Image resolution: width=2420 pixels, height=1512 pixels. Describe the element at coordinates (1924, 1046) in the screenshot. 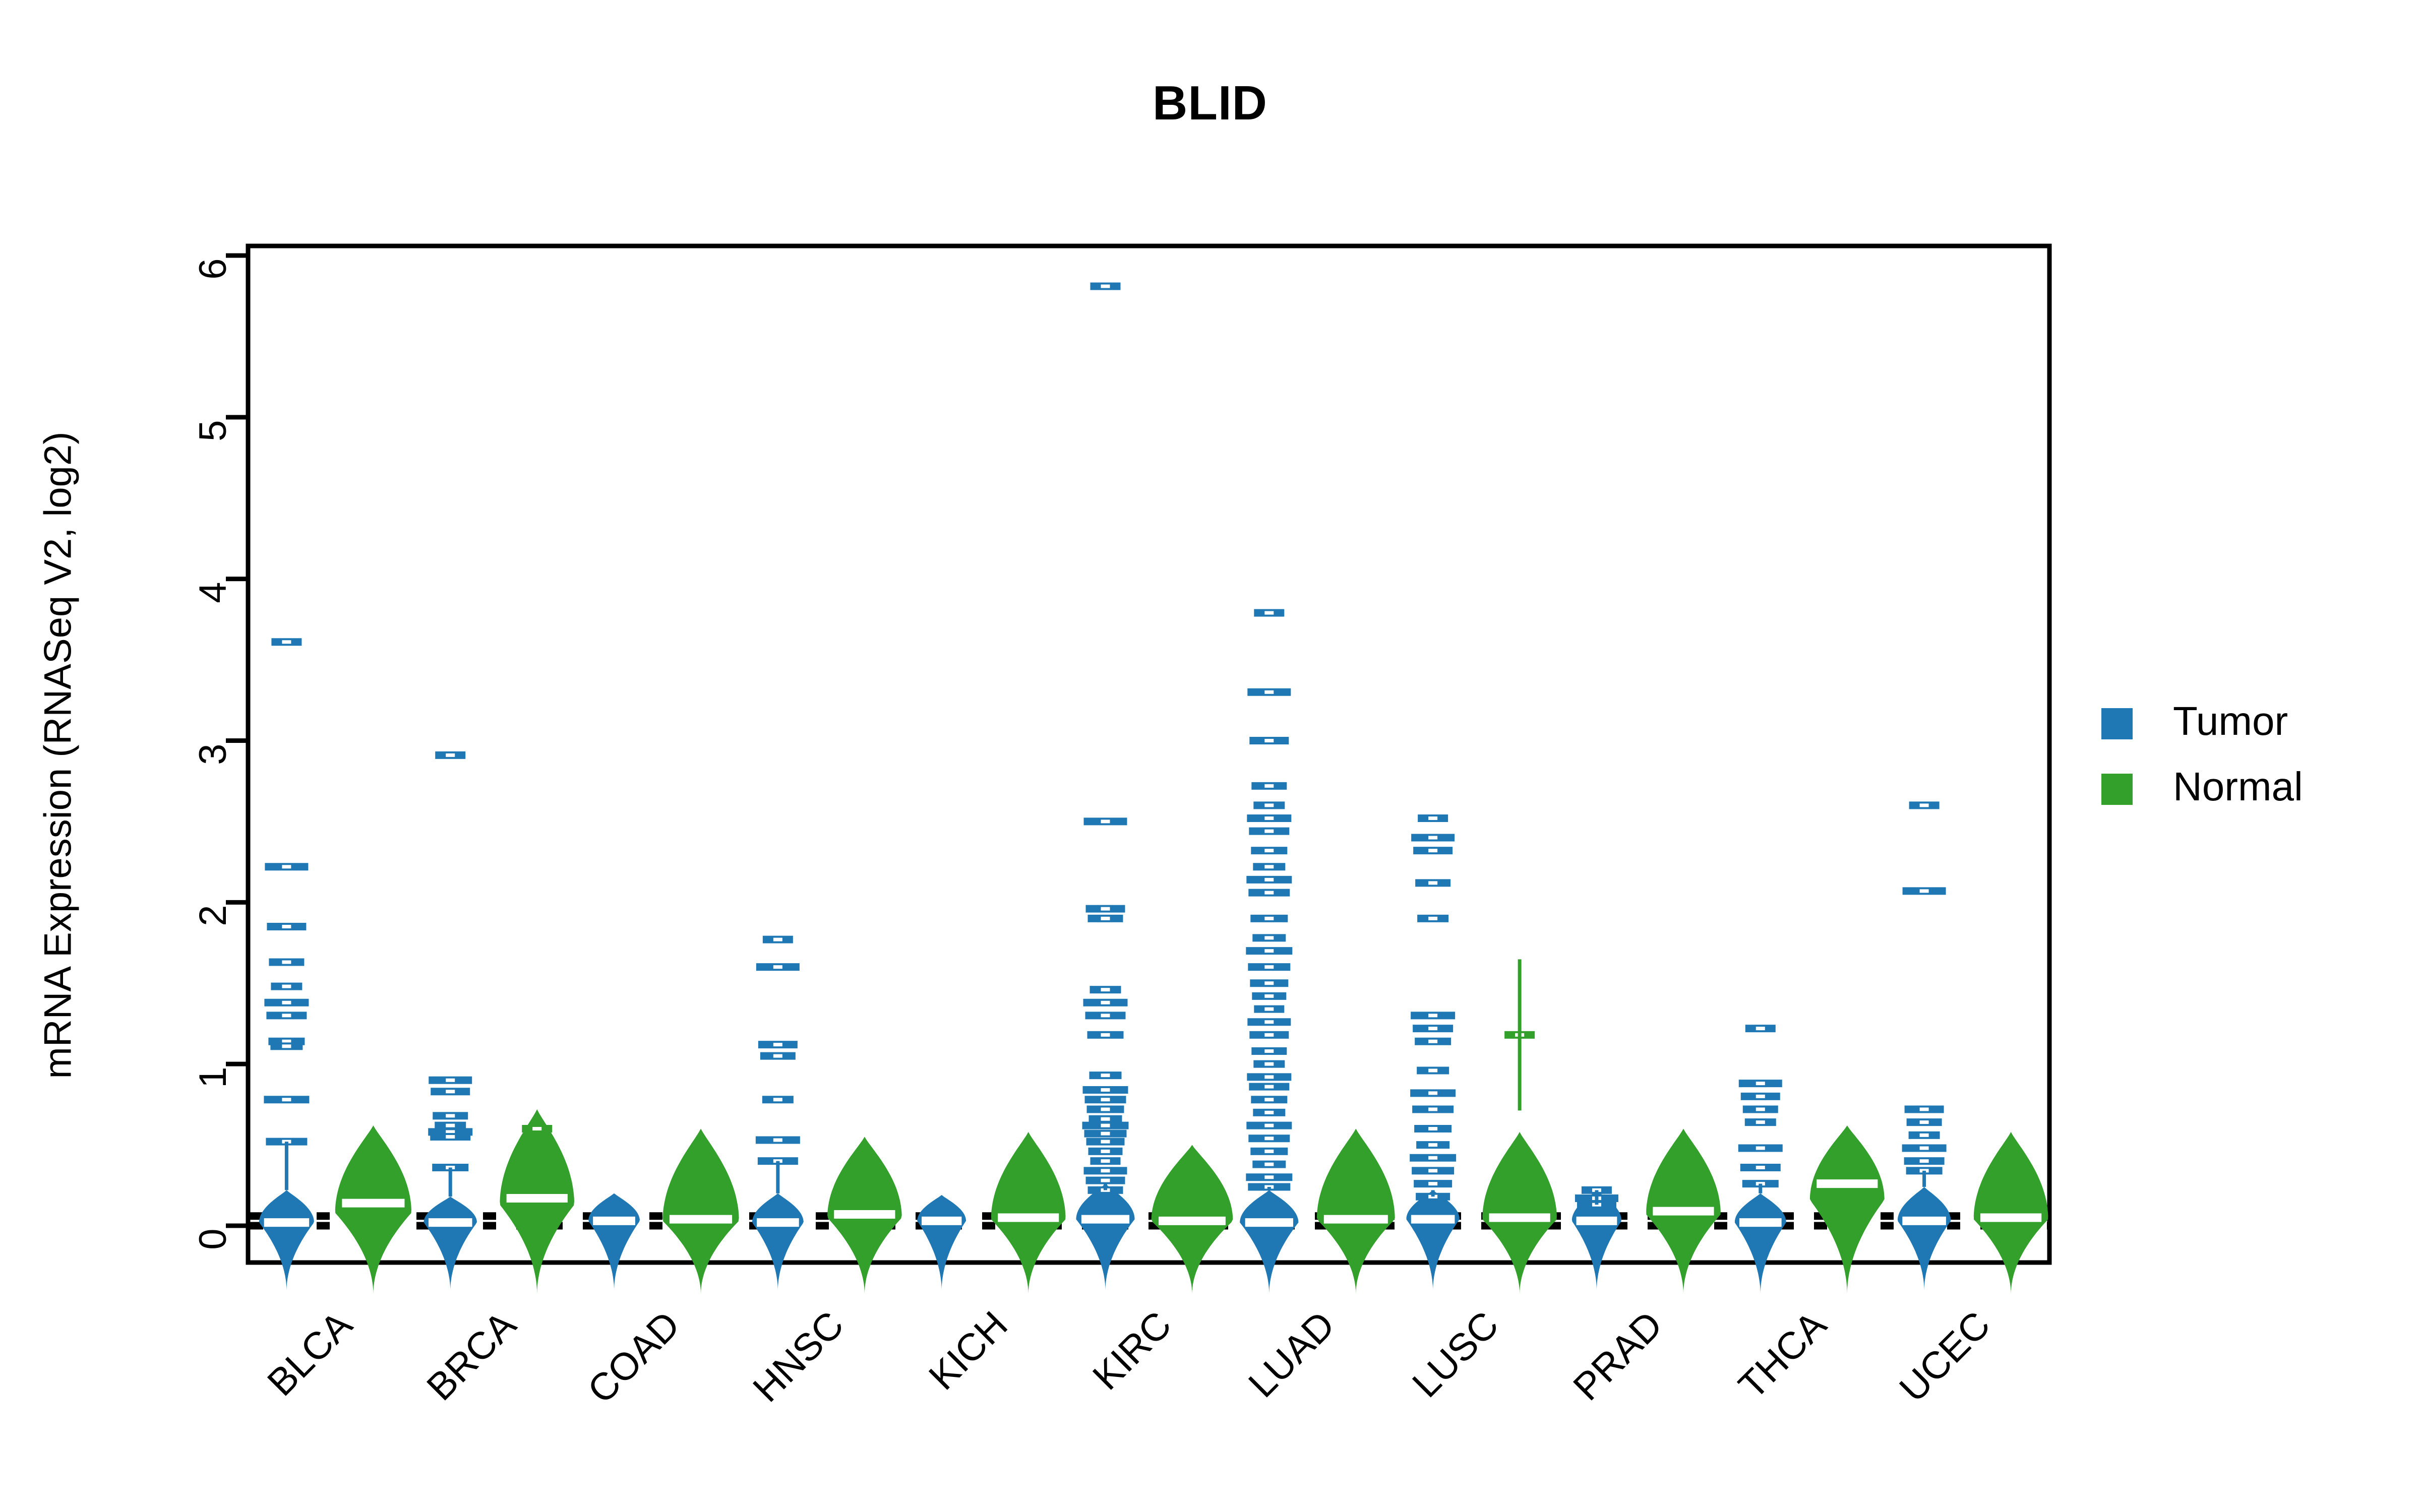

I see `violin-ucec-tumor` at that location.